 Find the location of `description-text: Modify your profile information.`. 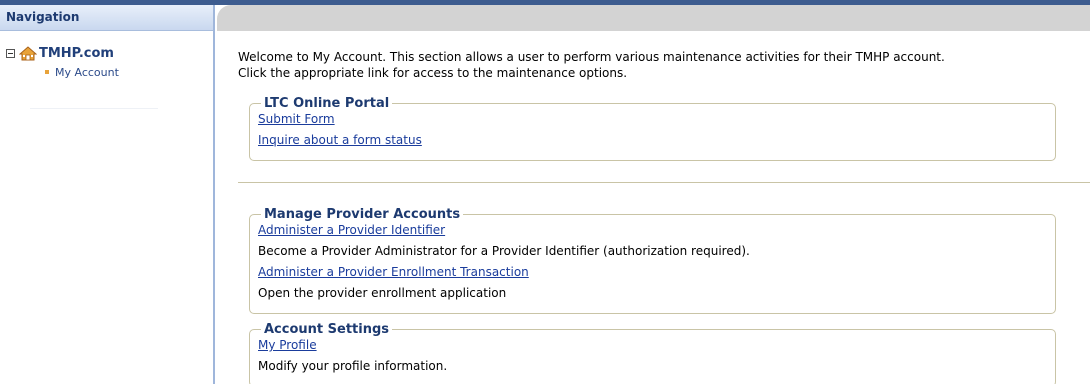

description-text: Modify your profile information. is located at coordinates (353, 366).